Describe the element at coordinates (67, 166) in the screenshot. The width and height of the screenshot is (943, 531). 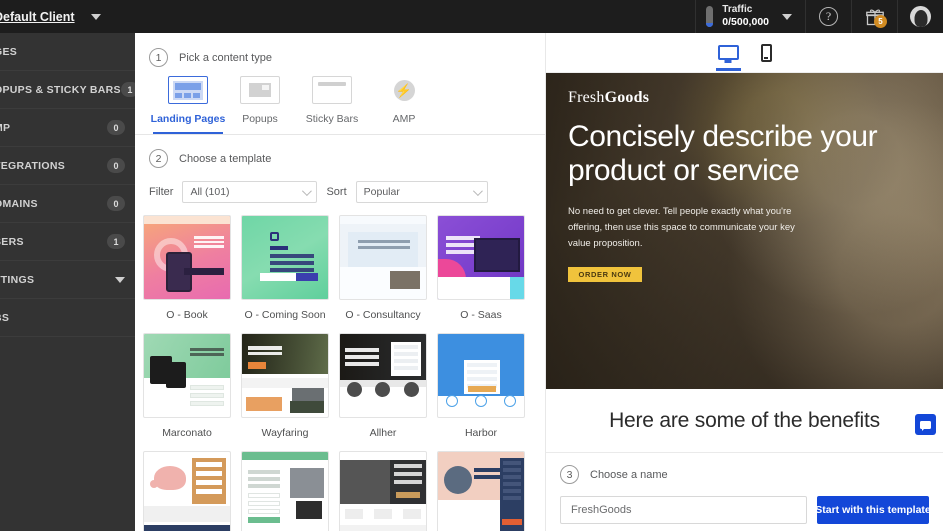
I see `sidebar-item-integrations: TEGRATIONS 0` at that location.